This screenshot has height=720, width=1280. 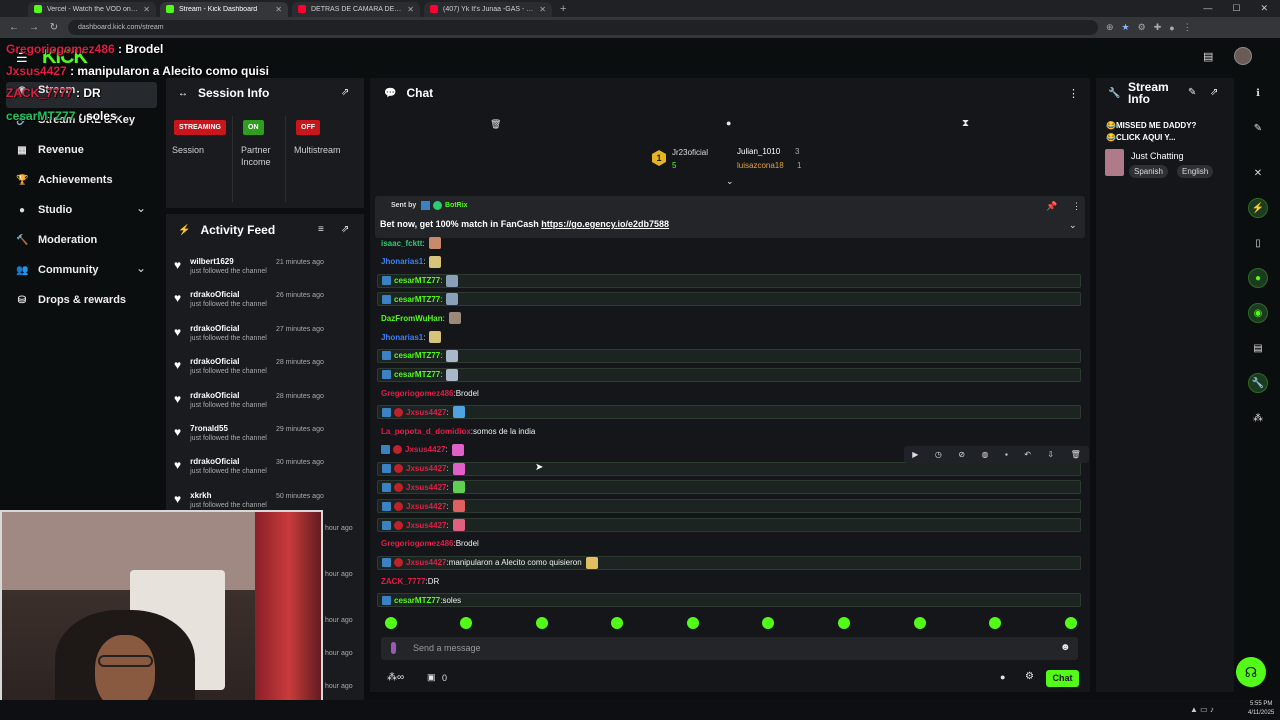 What do you see at coordinates (56, 240) in the screenshot?
I see `sidebar-item-moderation: 🔨 Moderation` at bounding box center [56, 240].